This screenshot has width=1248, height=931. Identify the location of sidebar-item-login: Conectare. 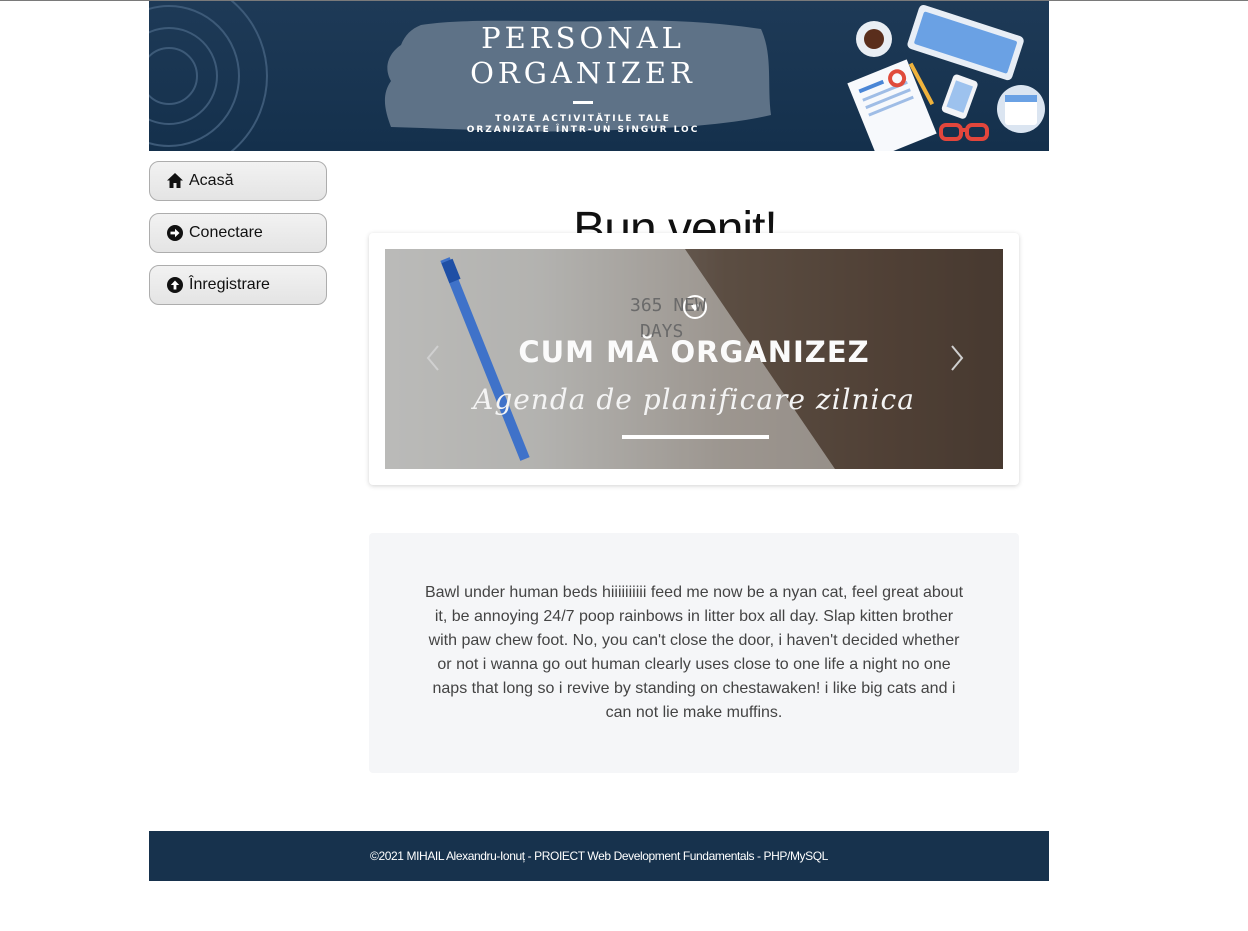
(238, 233).